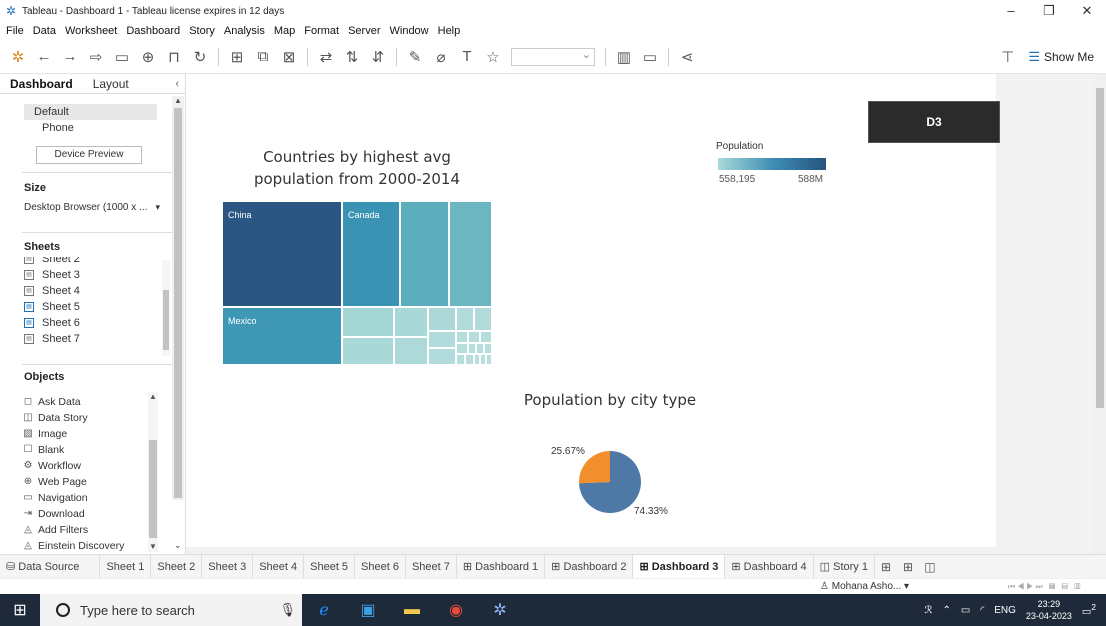 This screenshot has width=1106, height=626. I want to click on chevron-up-icon: ⌃, so click(946, 610).